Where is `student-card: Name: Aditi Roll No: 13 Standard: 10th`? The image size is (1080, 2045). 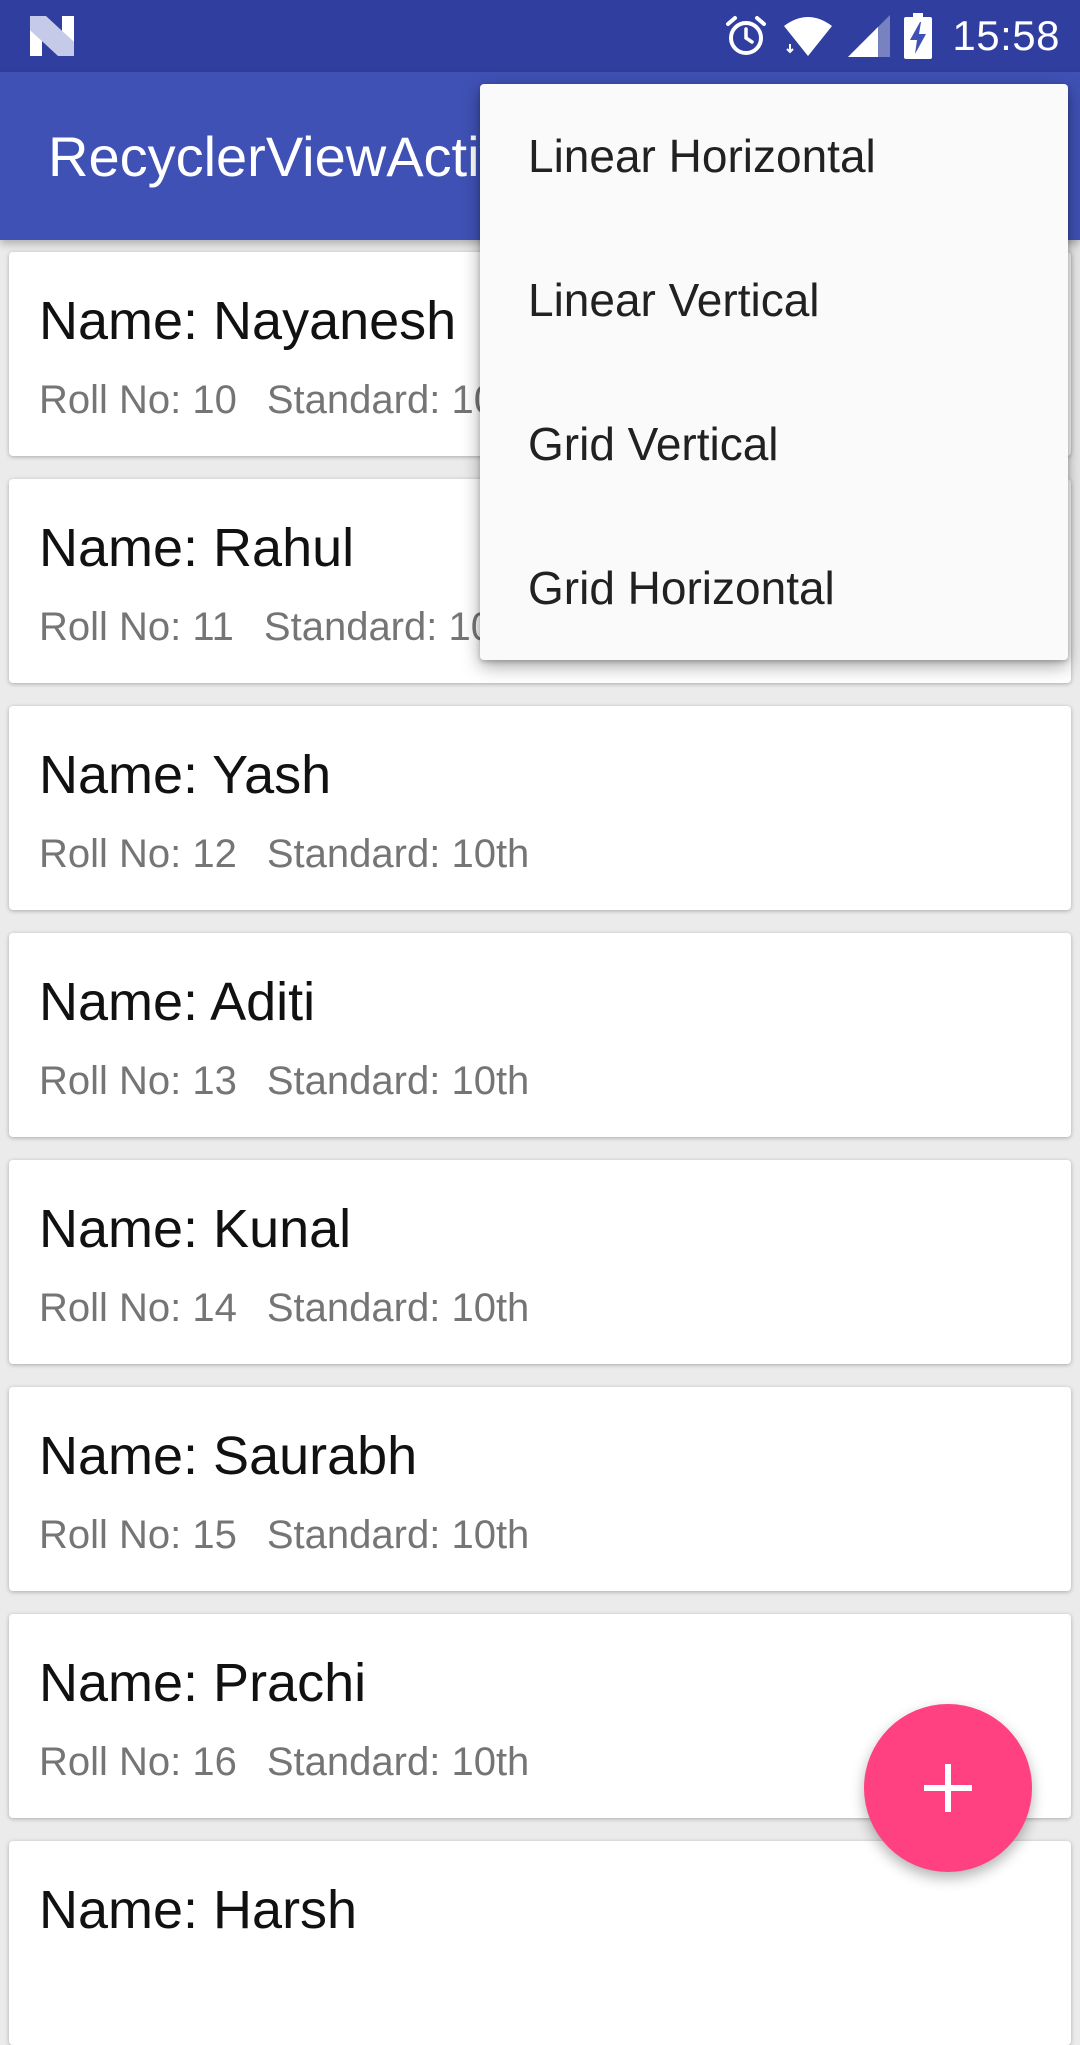
student-card: Name: Aditi Roll No: 13 Standard: 10th is located at coordinates (540, 1035).